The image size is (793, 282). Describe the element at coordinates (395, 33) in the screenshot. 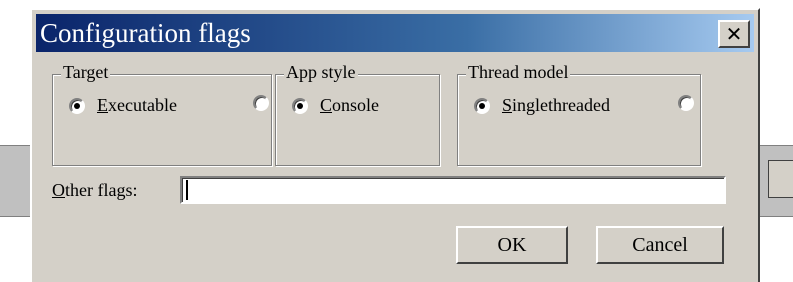

I see `title-bar: Configuration flags ✕` at that location.